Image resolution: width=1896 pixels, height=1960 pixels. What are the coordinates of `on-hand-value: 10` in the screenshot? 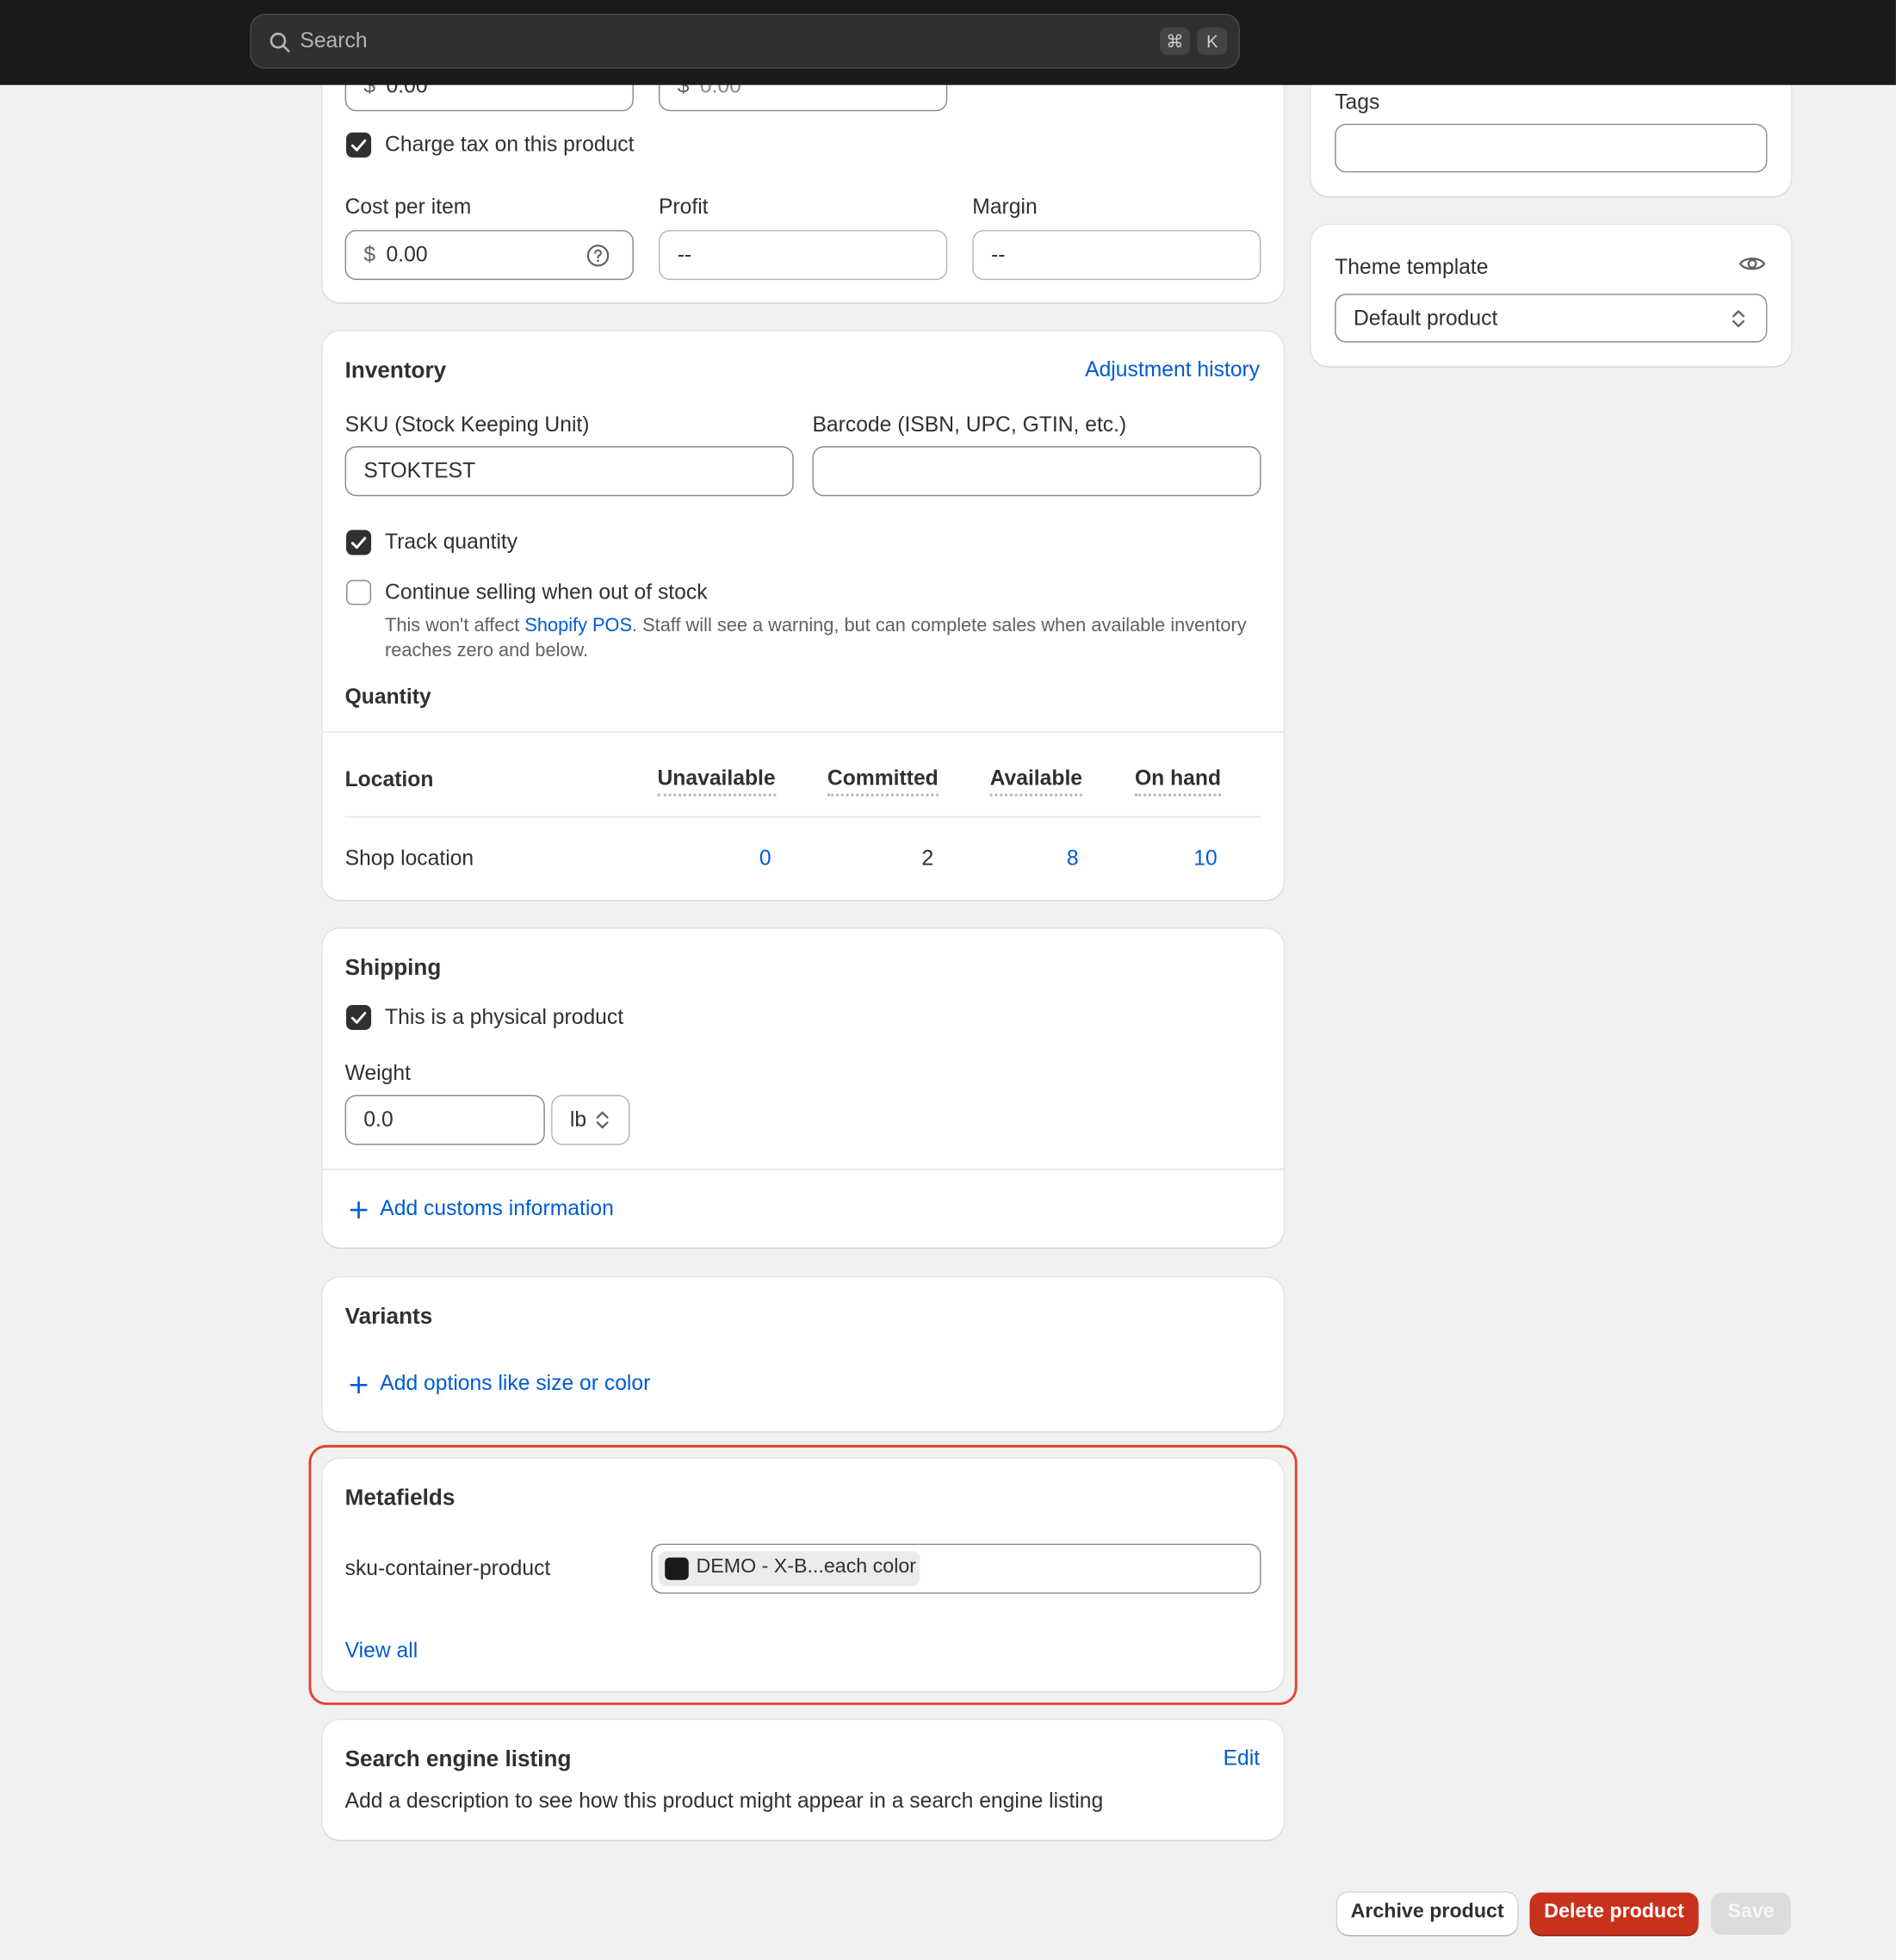 It's located at (1205, 859).